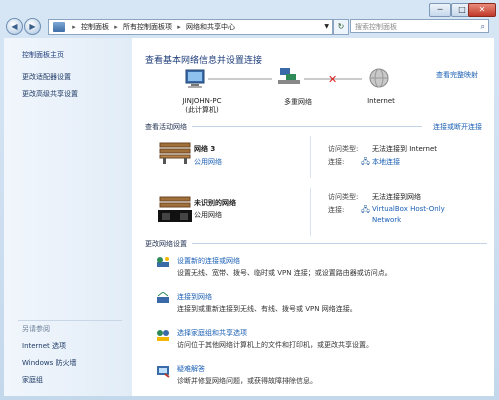 The image size is (499, 400). What do you see at coordinates (483, 27) in the screenshot?
I see `search-icon: ⌕` at bounding box center [483, 27].